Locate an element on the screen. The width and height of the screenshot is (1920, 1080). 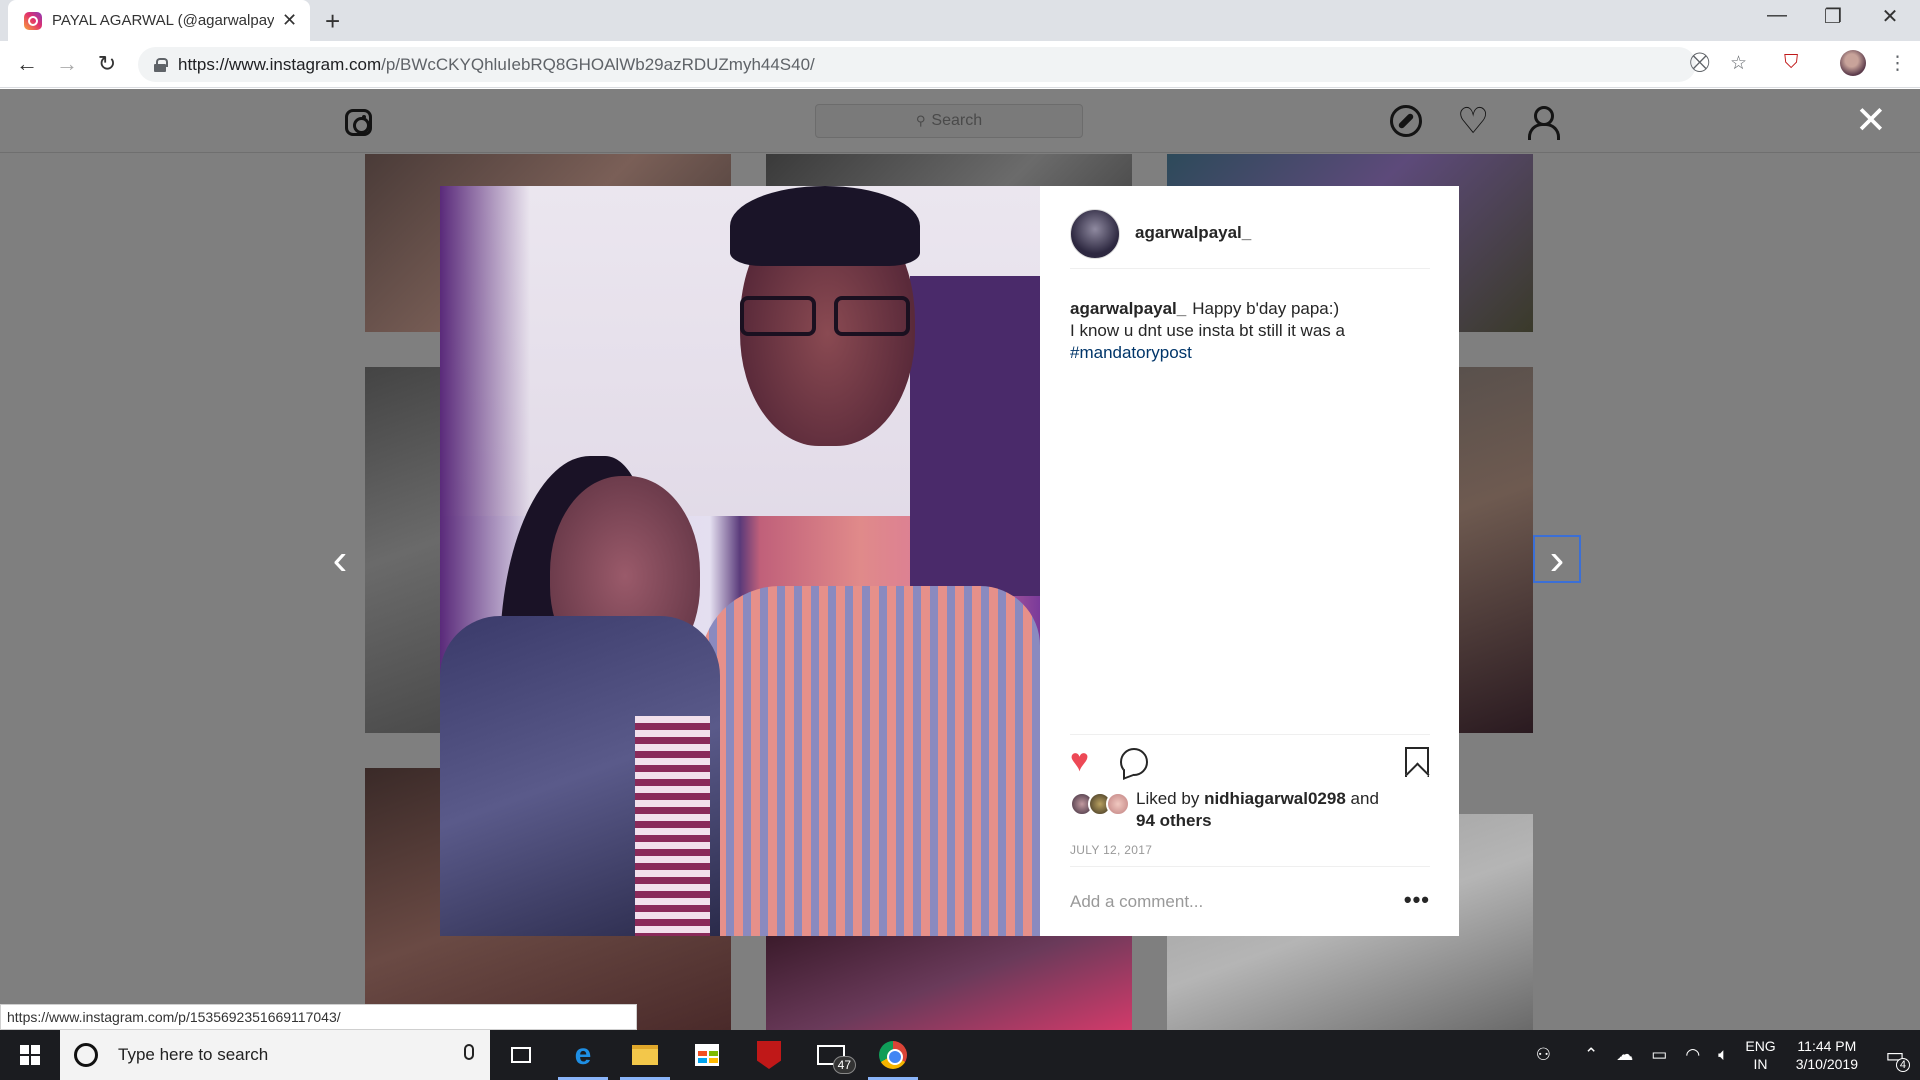
maximize-button: ❐ is located at coordinates (1833, 16).